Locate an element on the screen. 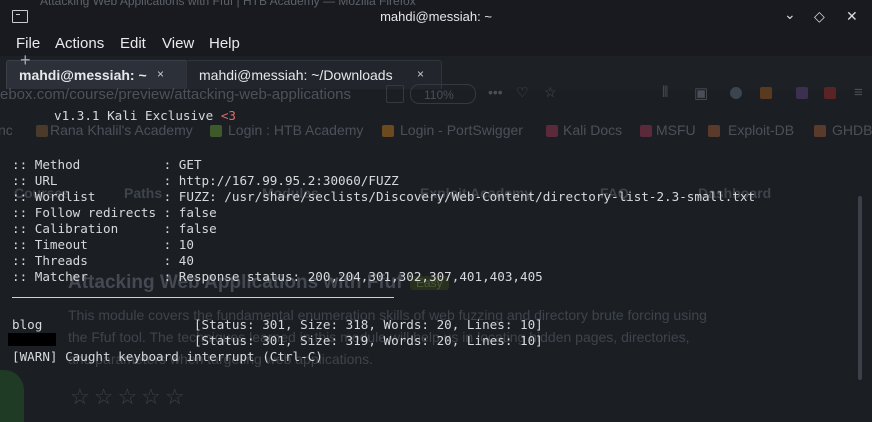  bookmark: Login - PortSwigger is located at coordinates (461, 130).